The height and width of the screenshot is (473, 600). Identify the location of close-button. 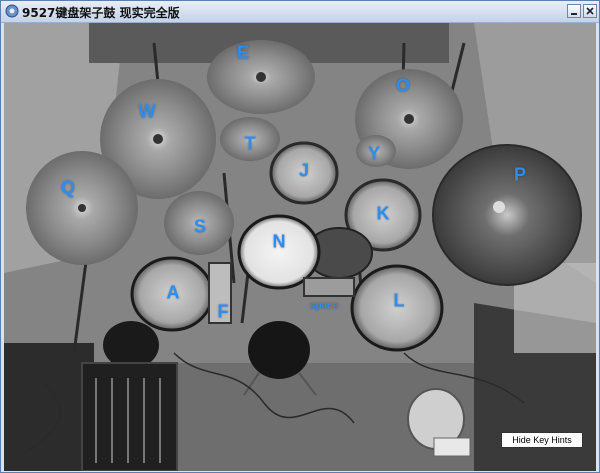
(590, 11).